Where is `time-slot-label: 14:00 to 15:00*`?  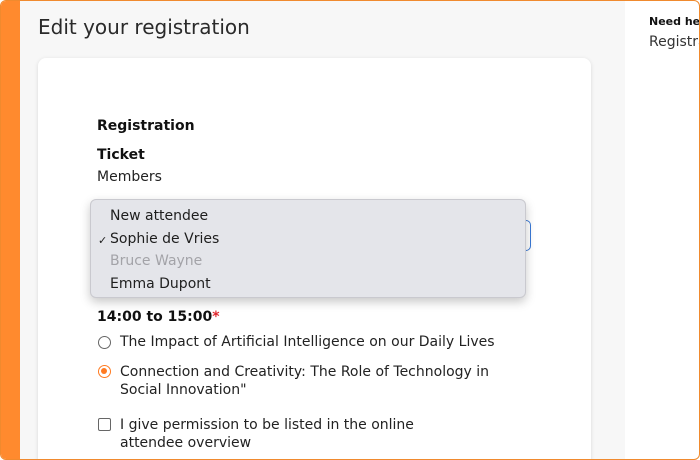 time-slot-label: 14:00 to 15:00* is located at coordinates (158, 317).